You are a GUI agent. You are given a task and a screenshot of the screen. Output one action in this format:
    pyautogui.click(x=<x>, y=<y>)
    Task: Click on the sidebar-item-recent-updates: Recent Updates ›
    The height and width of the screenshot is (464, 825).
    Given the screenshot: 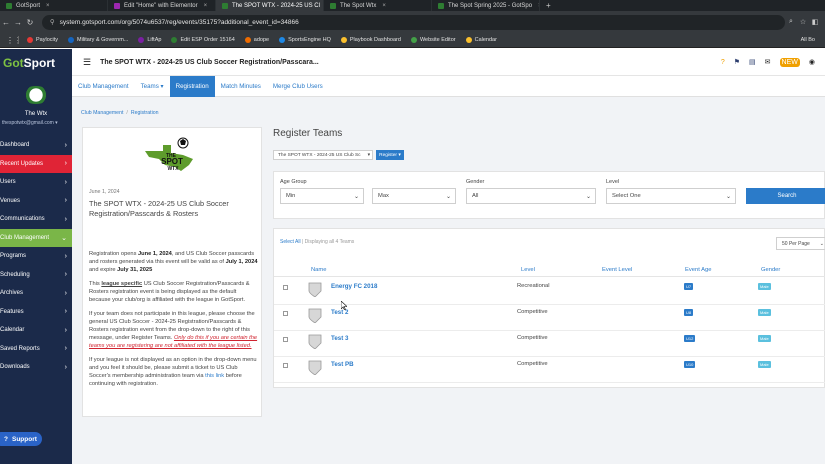 What is the action you would take?
    pyautogui.click(x=36, y=163)
    